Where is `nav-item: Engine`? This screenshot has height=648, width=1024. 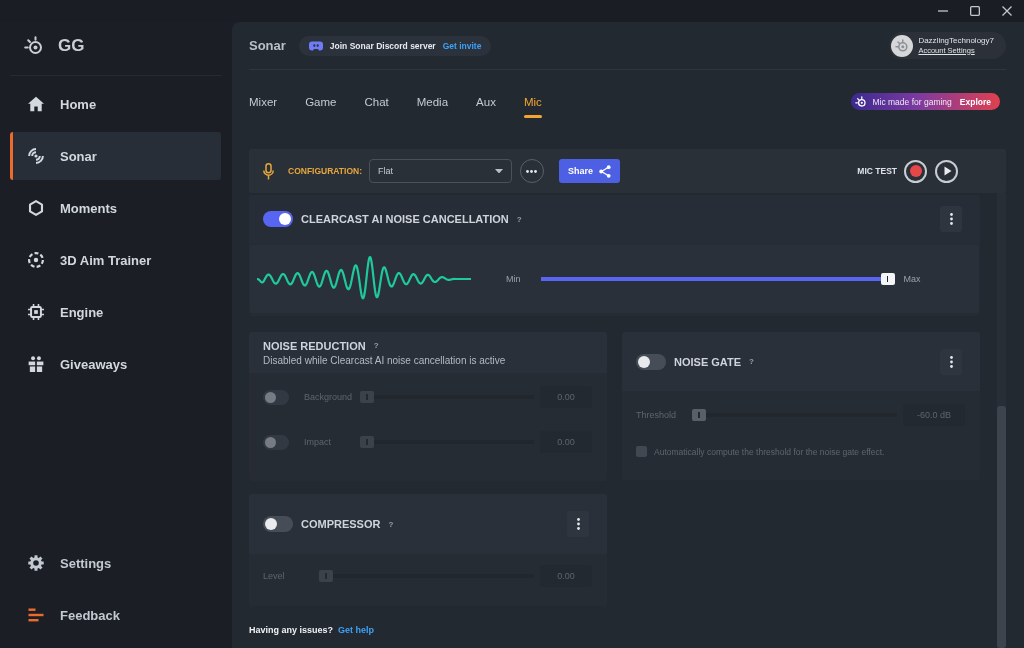 nav-item: Engine is located at coordinates (115, 312).